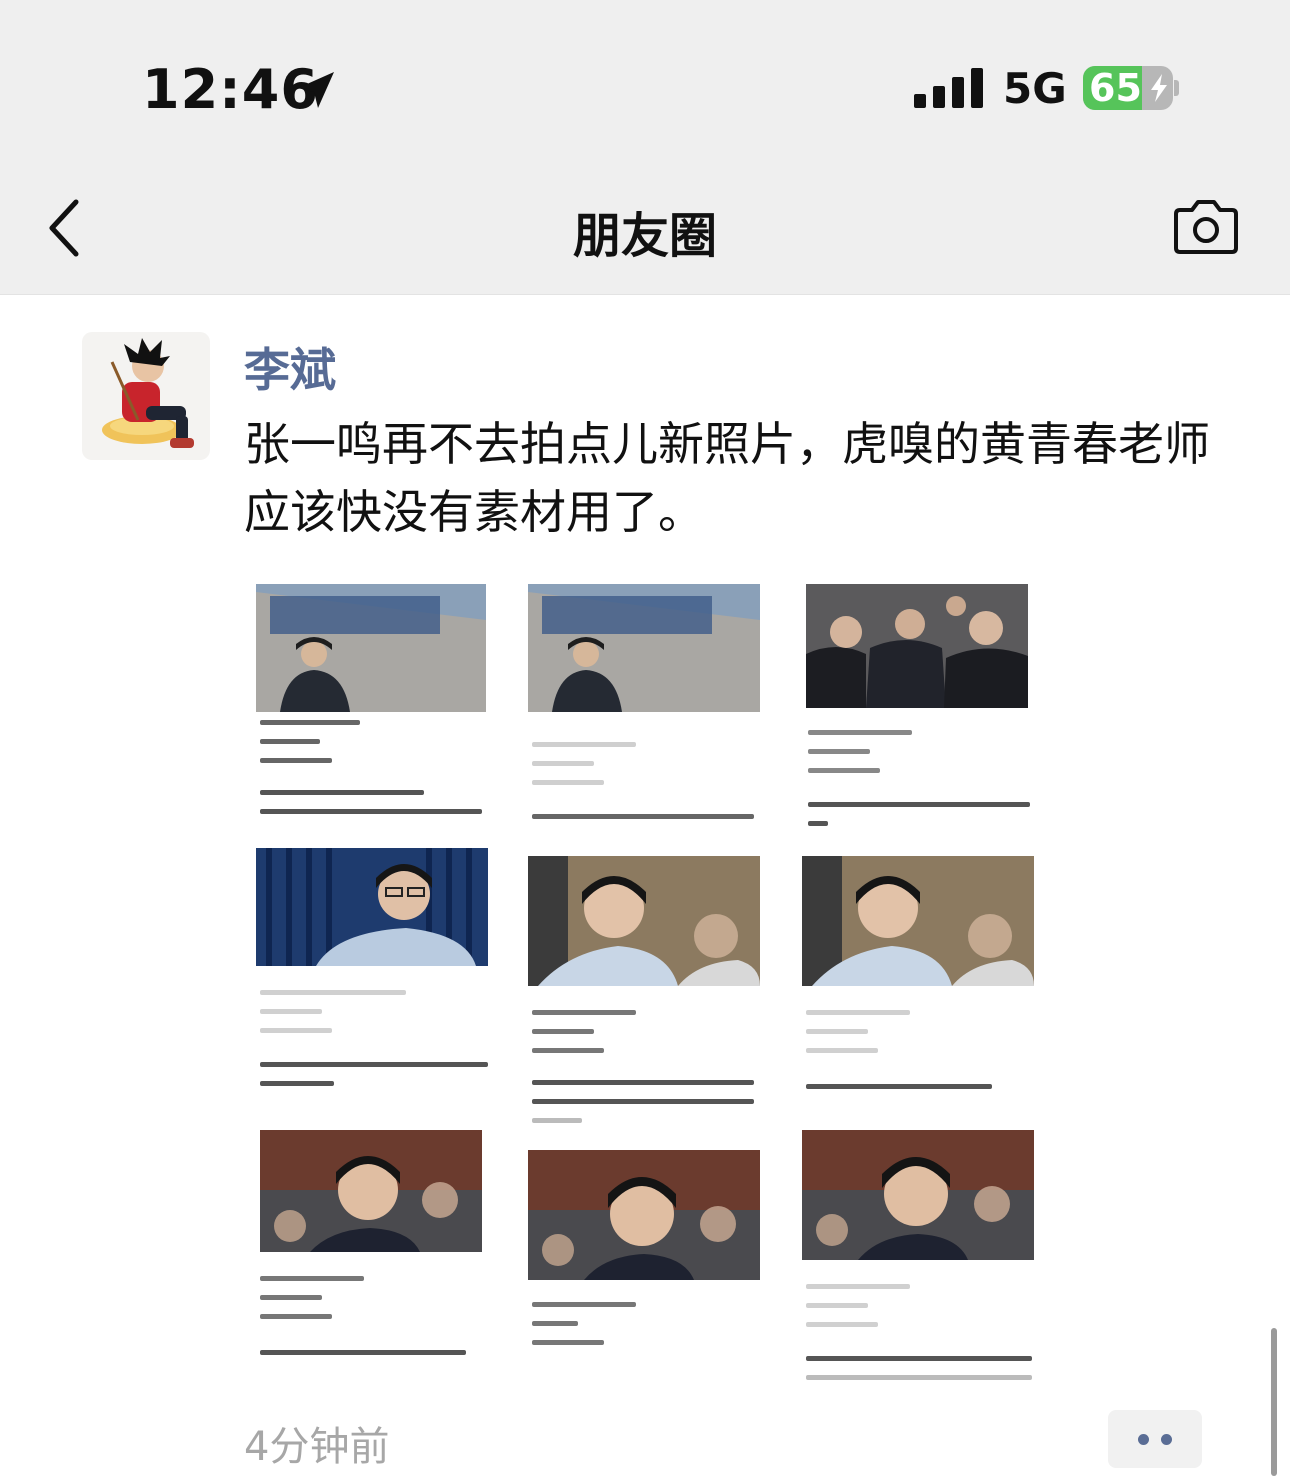 This screenshot has height=1476, width=1290. What do you see at coordinates (1159, 88) in the screenshot?
I see `charging-bolt-icon` at bounding box center [1159, 88].